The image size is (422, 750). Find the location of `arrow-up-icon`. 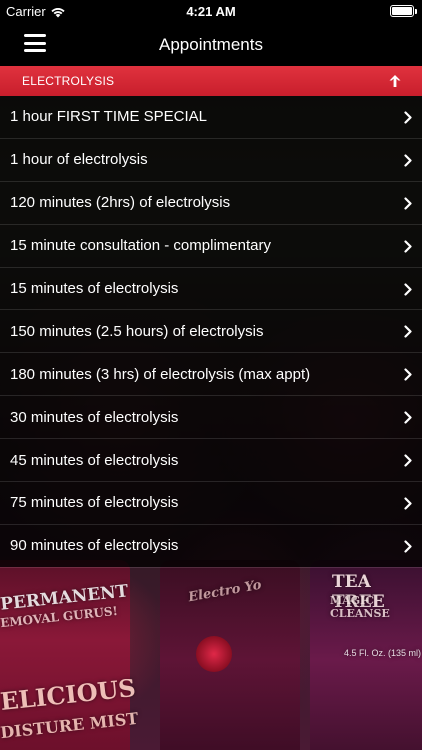

arrow-up-icon is located at coordinates (395, 81).